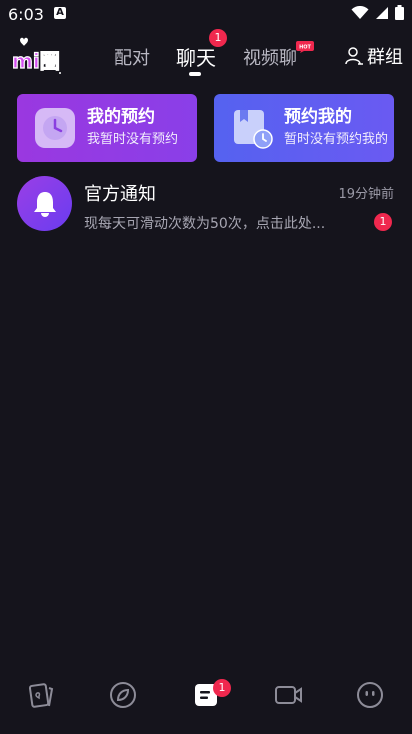 Image resolution: width=412 pixels, height=734 pixels. What do you see at coordinates (121, 117) in the screenshot?
I see `my-appointments-title: 我的预约` at bounding box center [121, 117].